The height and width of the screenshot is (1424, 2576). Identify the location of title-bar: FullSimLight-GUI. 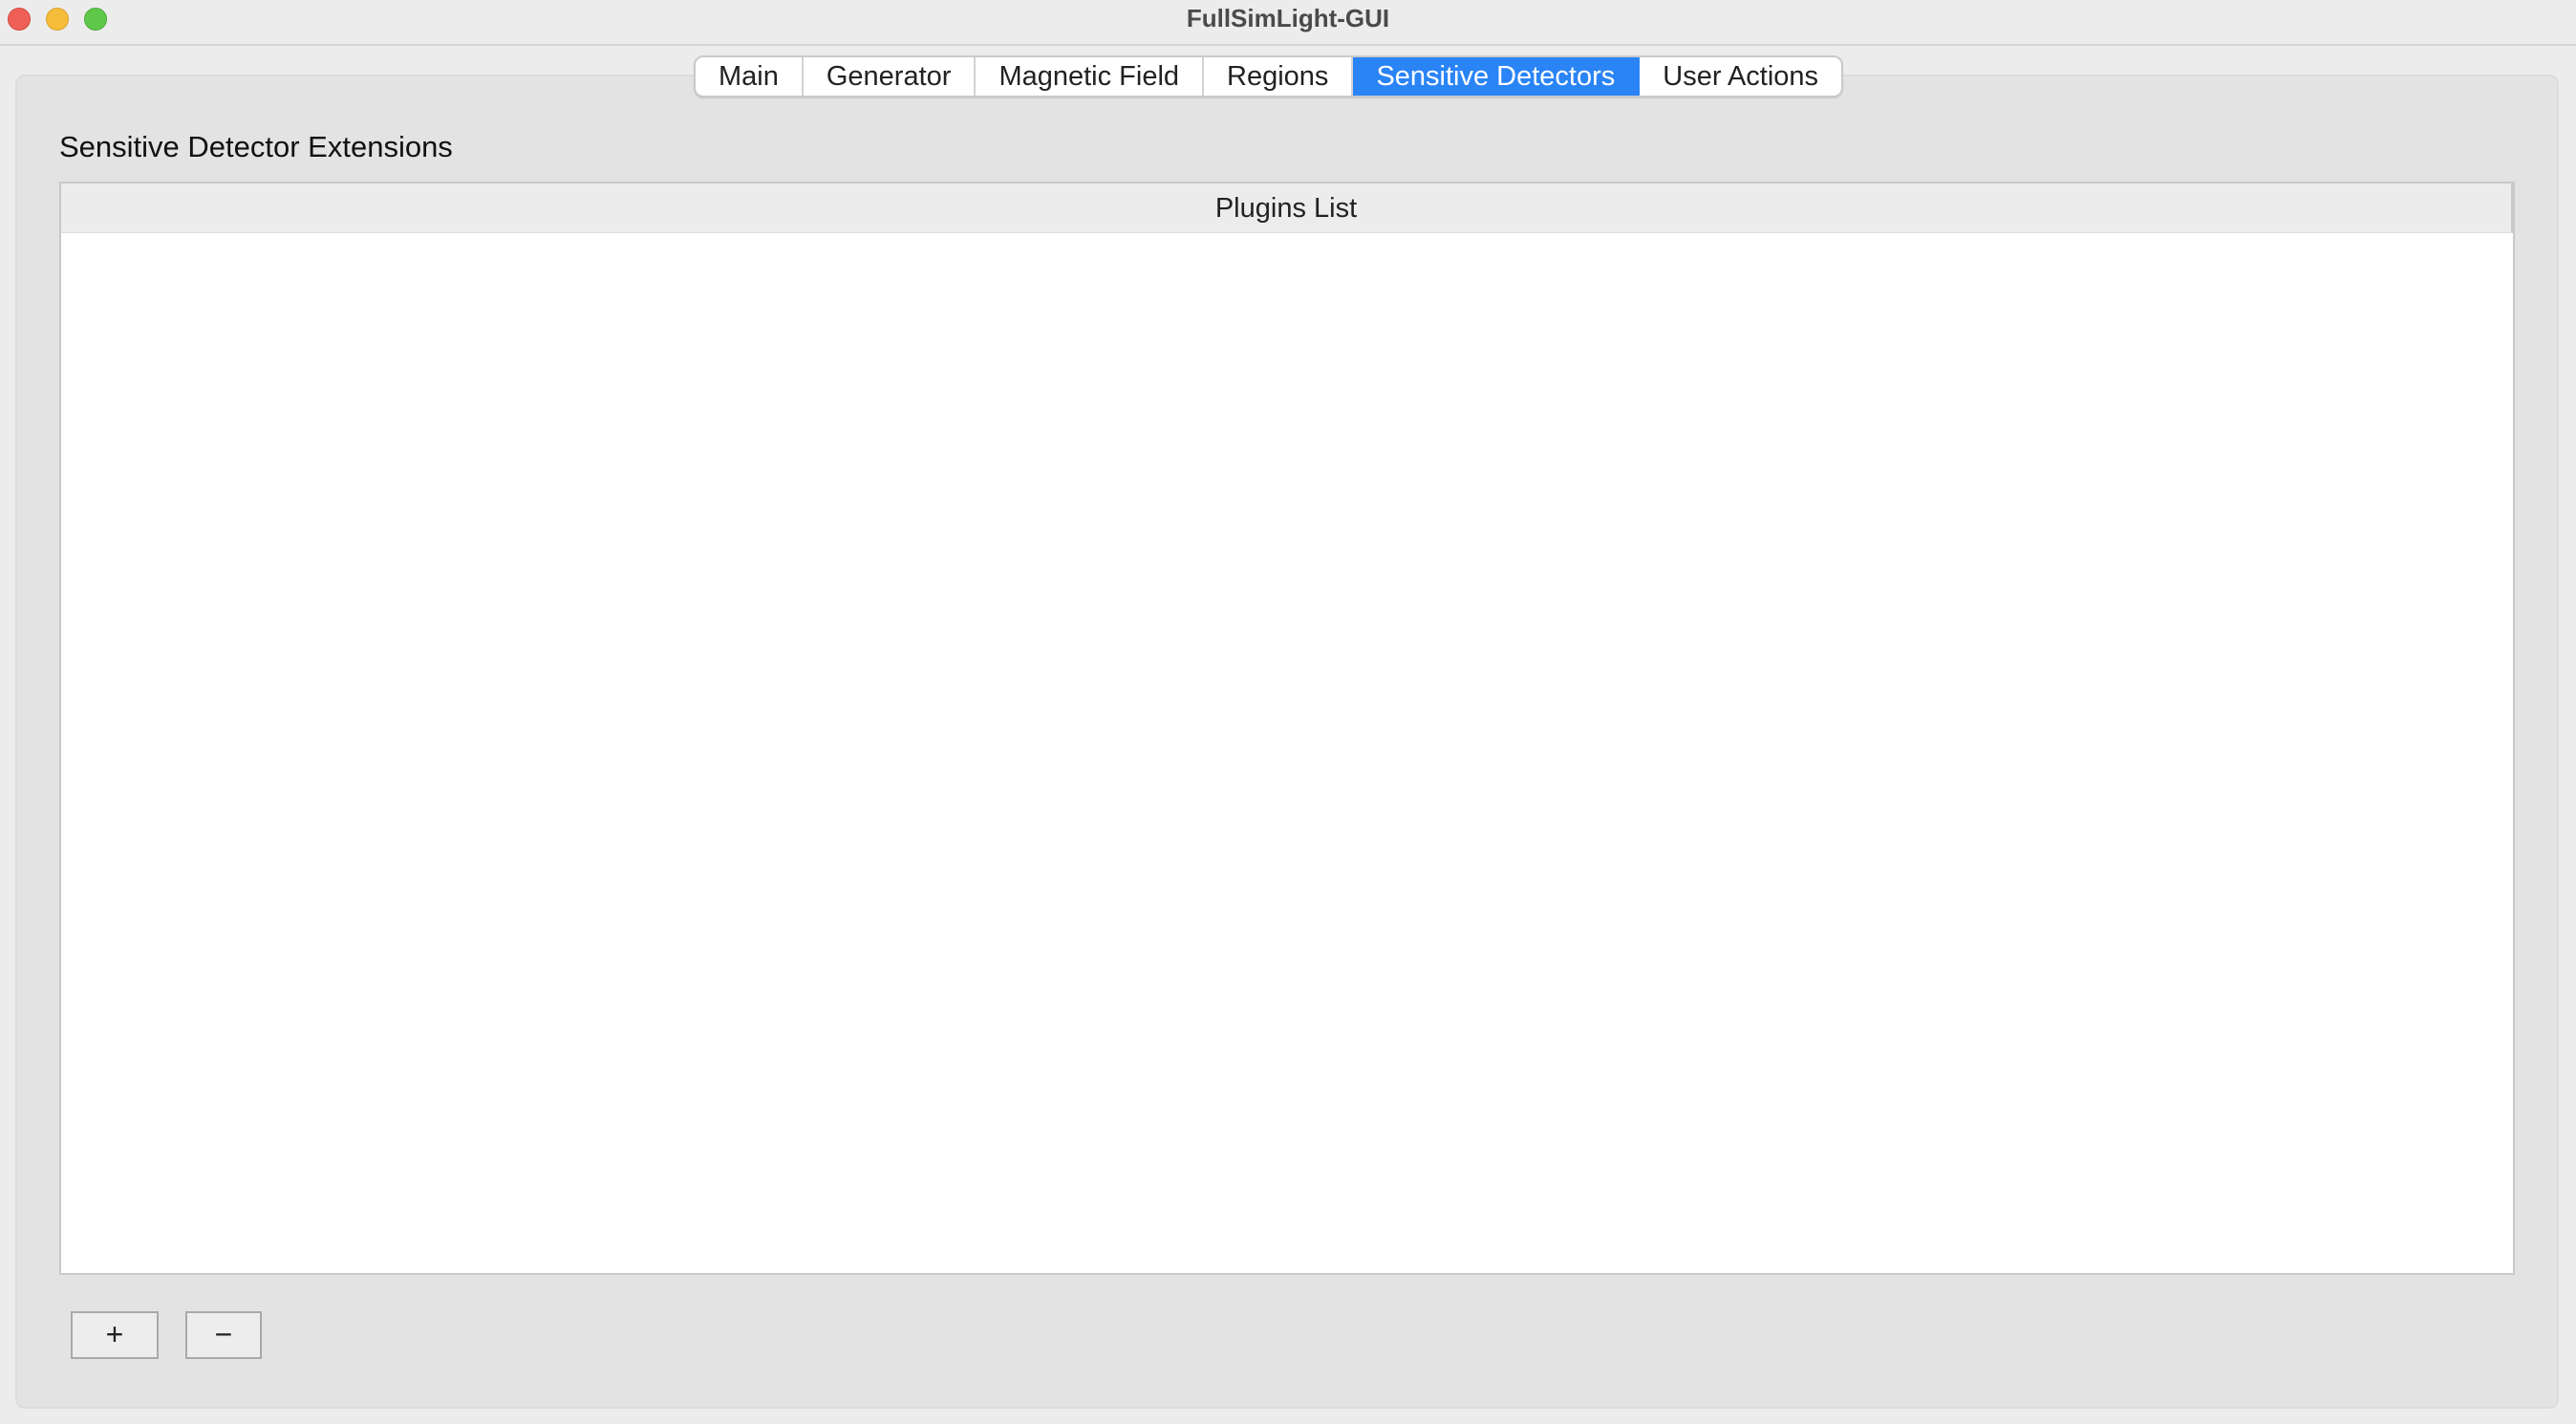
(1288, 23).